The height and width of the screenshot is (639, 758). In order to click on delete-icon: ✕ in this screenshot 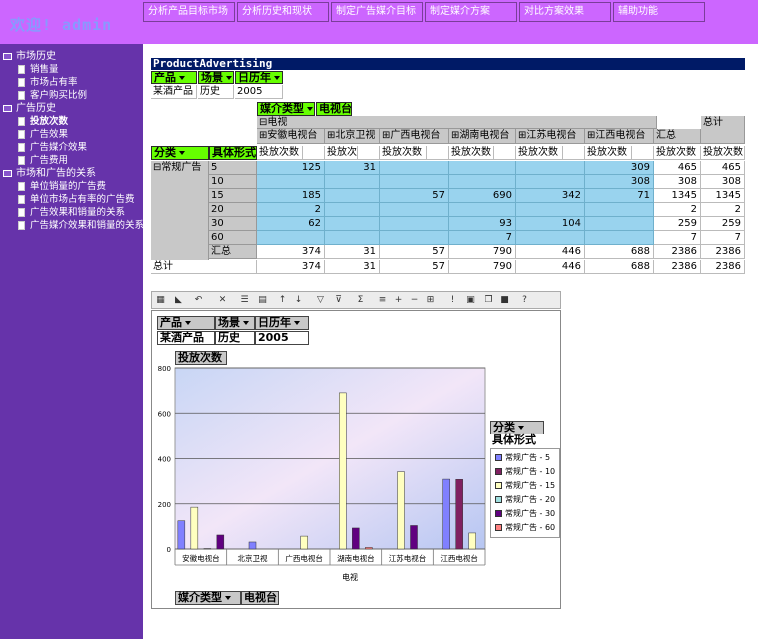, I will do `click(222, 300)`.